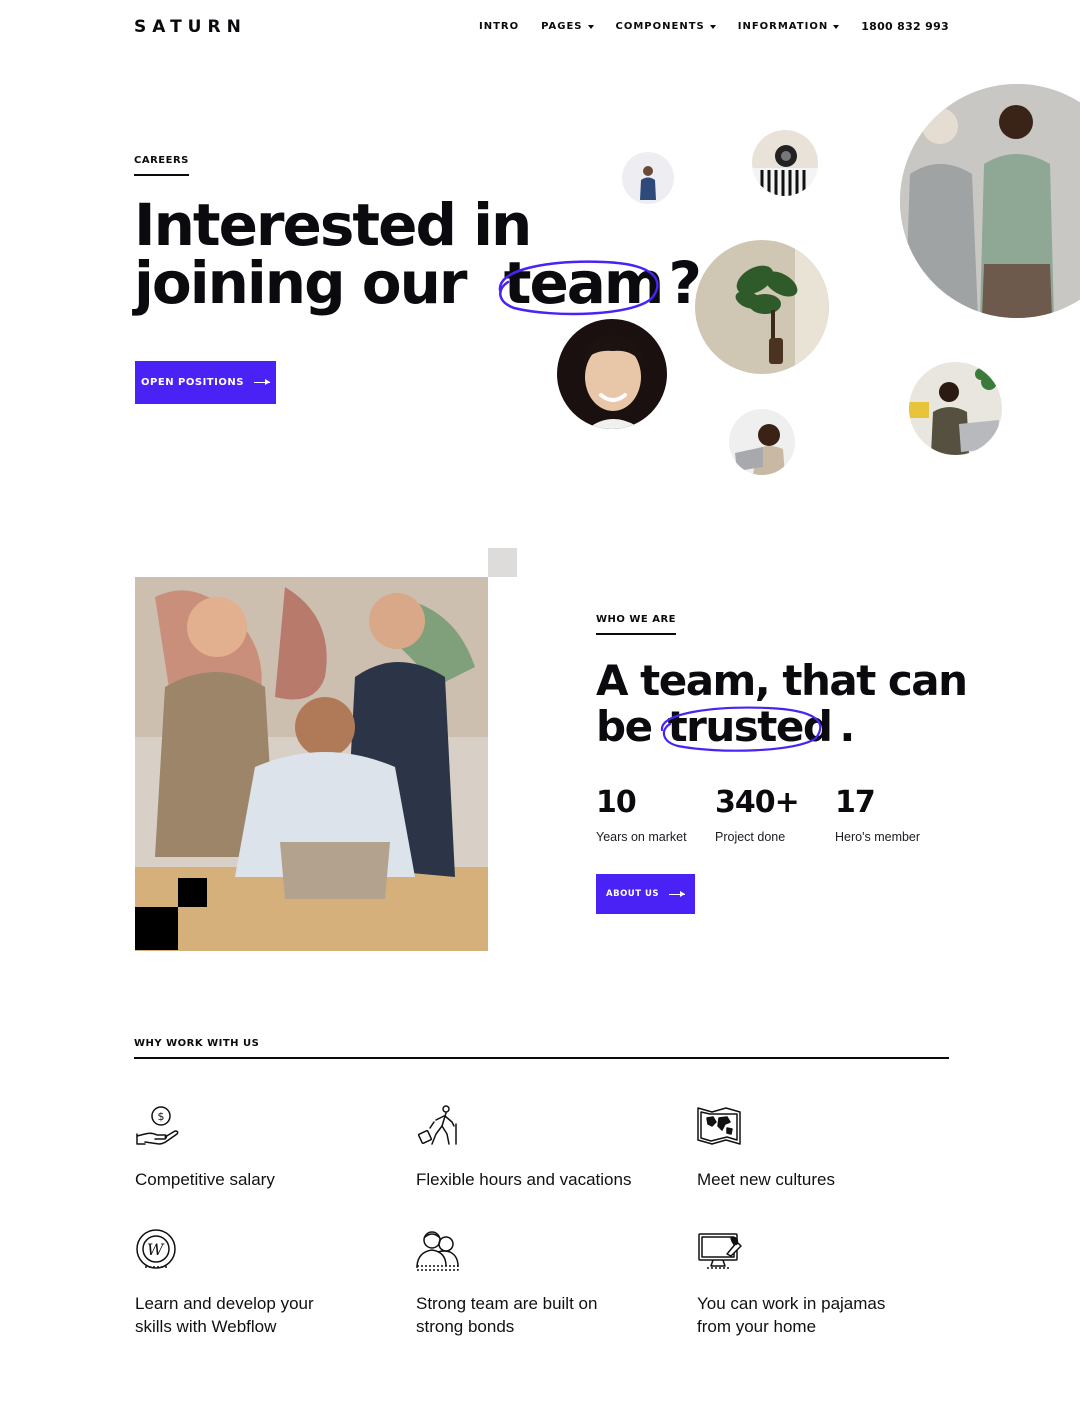 The width and height of the screenshot is (1080, 1417). I want to click on about-us-button: ABOUT US, so click(645, 894).